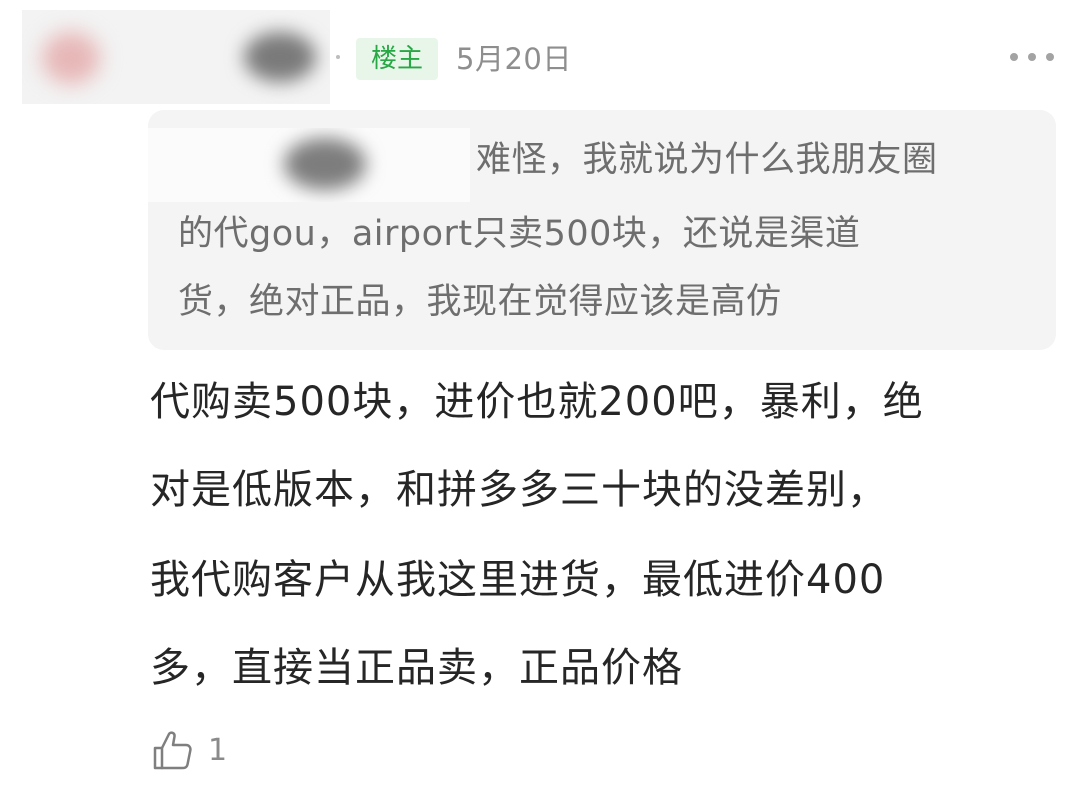 The image size is (1080, 787). I want to click on comment-body-line: 我代购客户从我这里进货，最低进价400, so click(518, 580).